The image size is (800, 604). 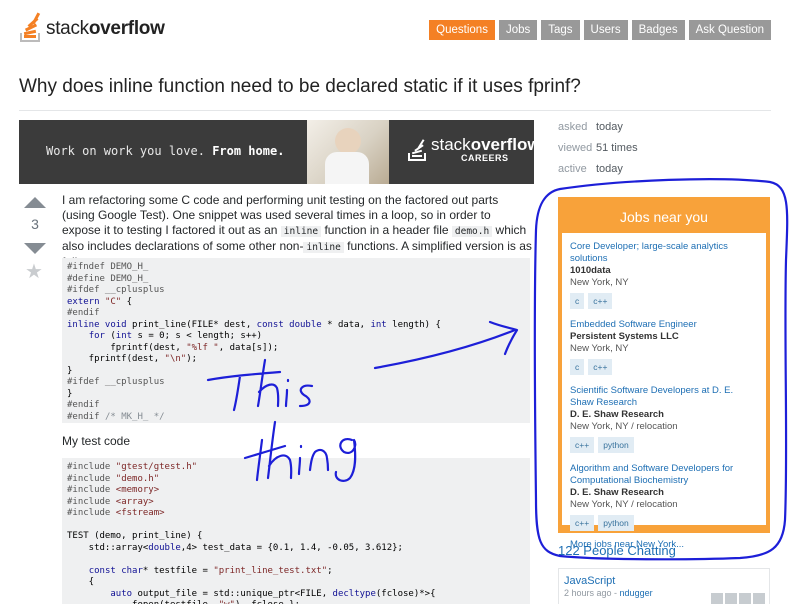 I want to click on chat-heading-link: 122 People Chatting, so click(x=617, y=550).